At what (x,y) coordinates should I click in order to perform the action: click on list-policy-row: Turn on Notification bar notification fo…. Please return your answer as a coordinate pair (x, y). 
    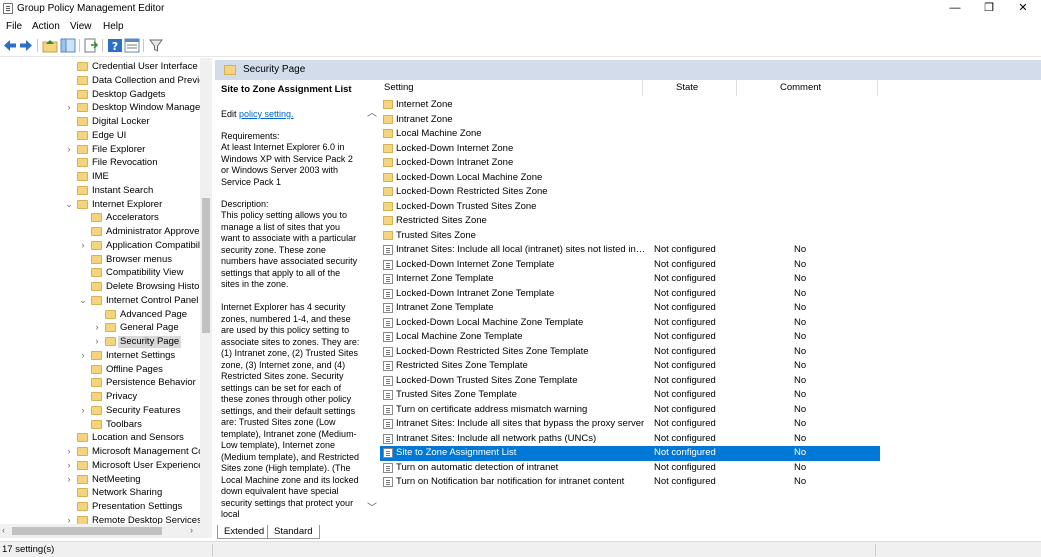
    Looking at the image, I should click on (630, 482).